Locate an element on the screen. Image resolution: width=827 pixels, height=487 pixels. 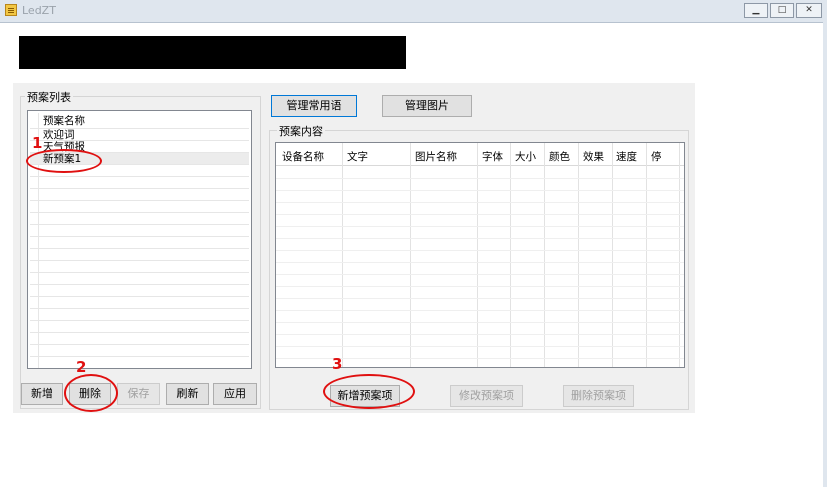
column-header-size: 大小 is located at coordinates (525, 156).